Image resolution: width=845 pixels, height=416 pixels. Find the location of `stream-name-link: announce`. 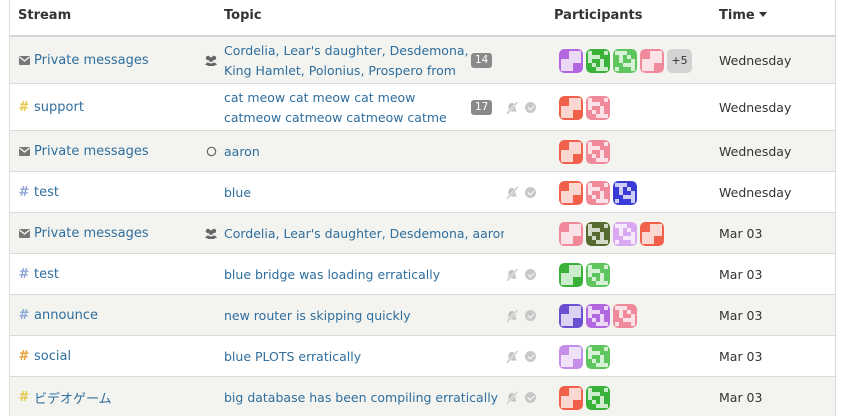

stream-name-link: announce is located at coordinates (66, 315).